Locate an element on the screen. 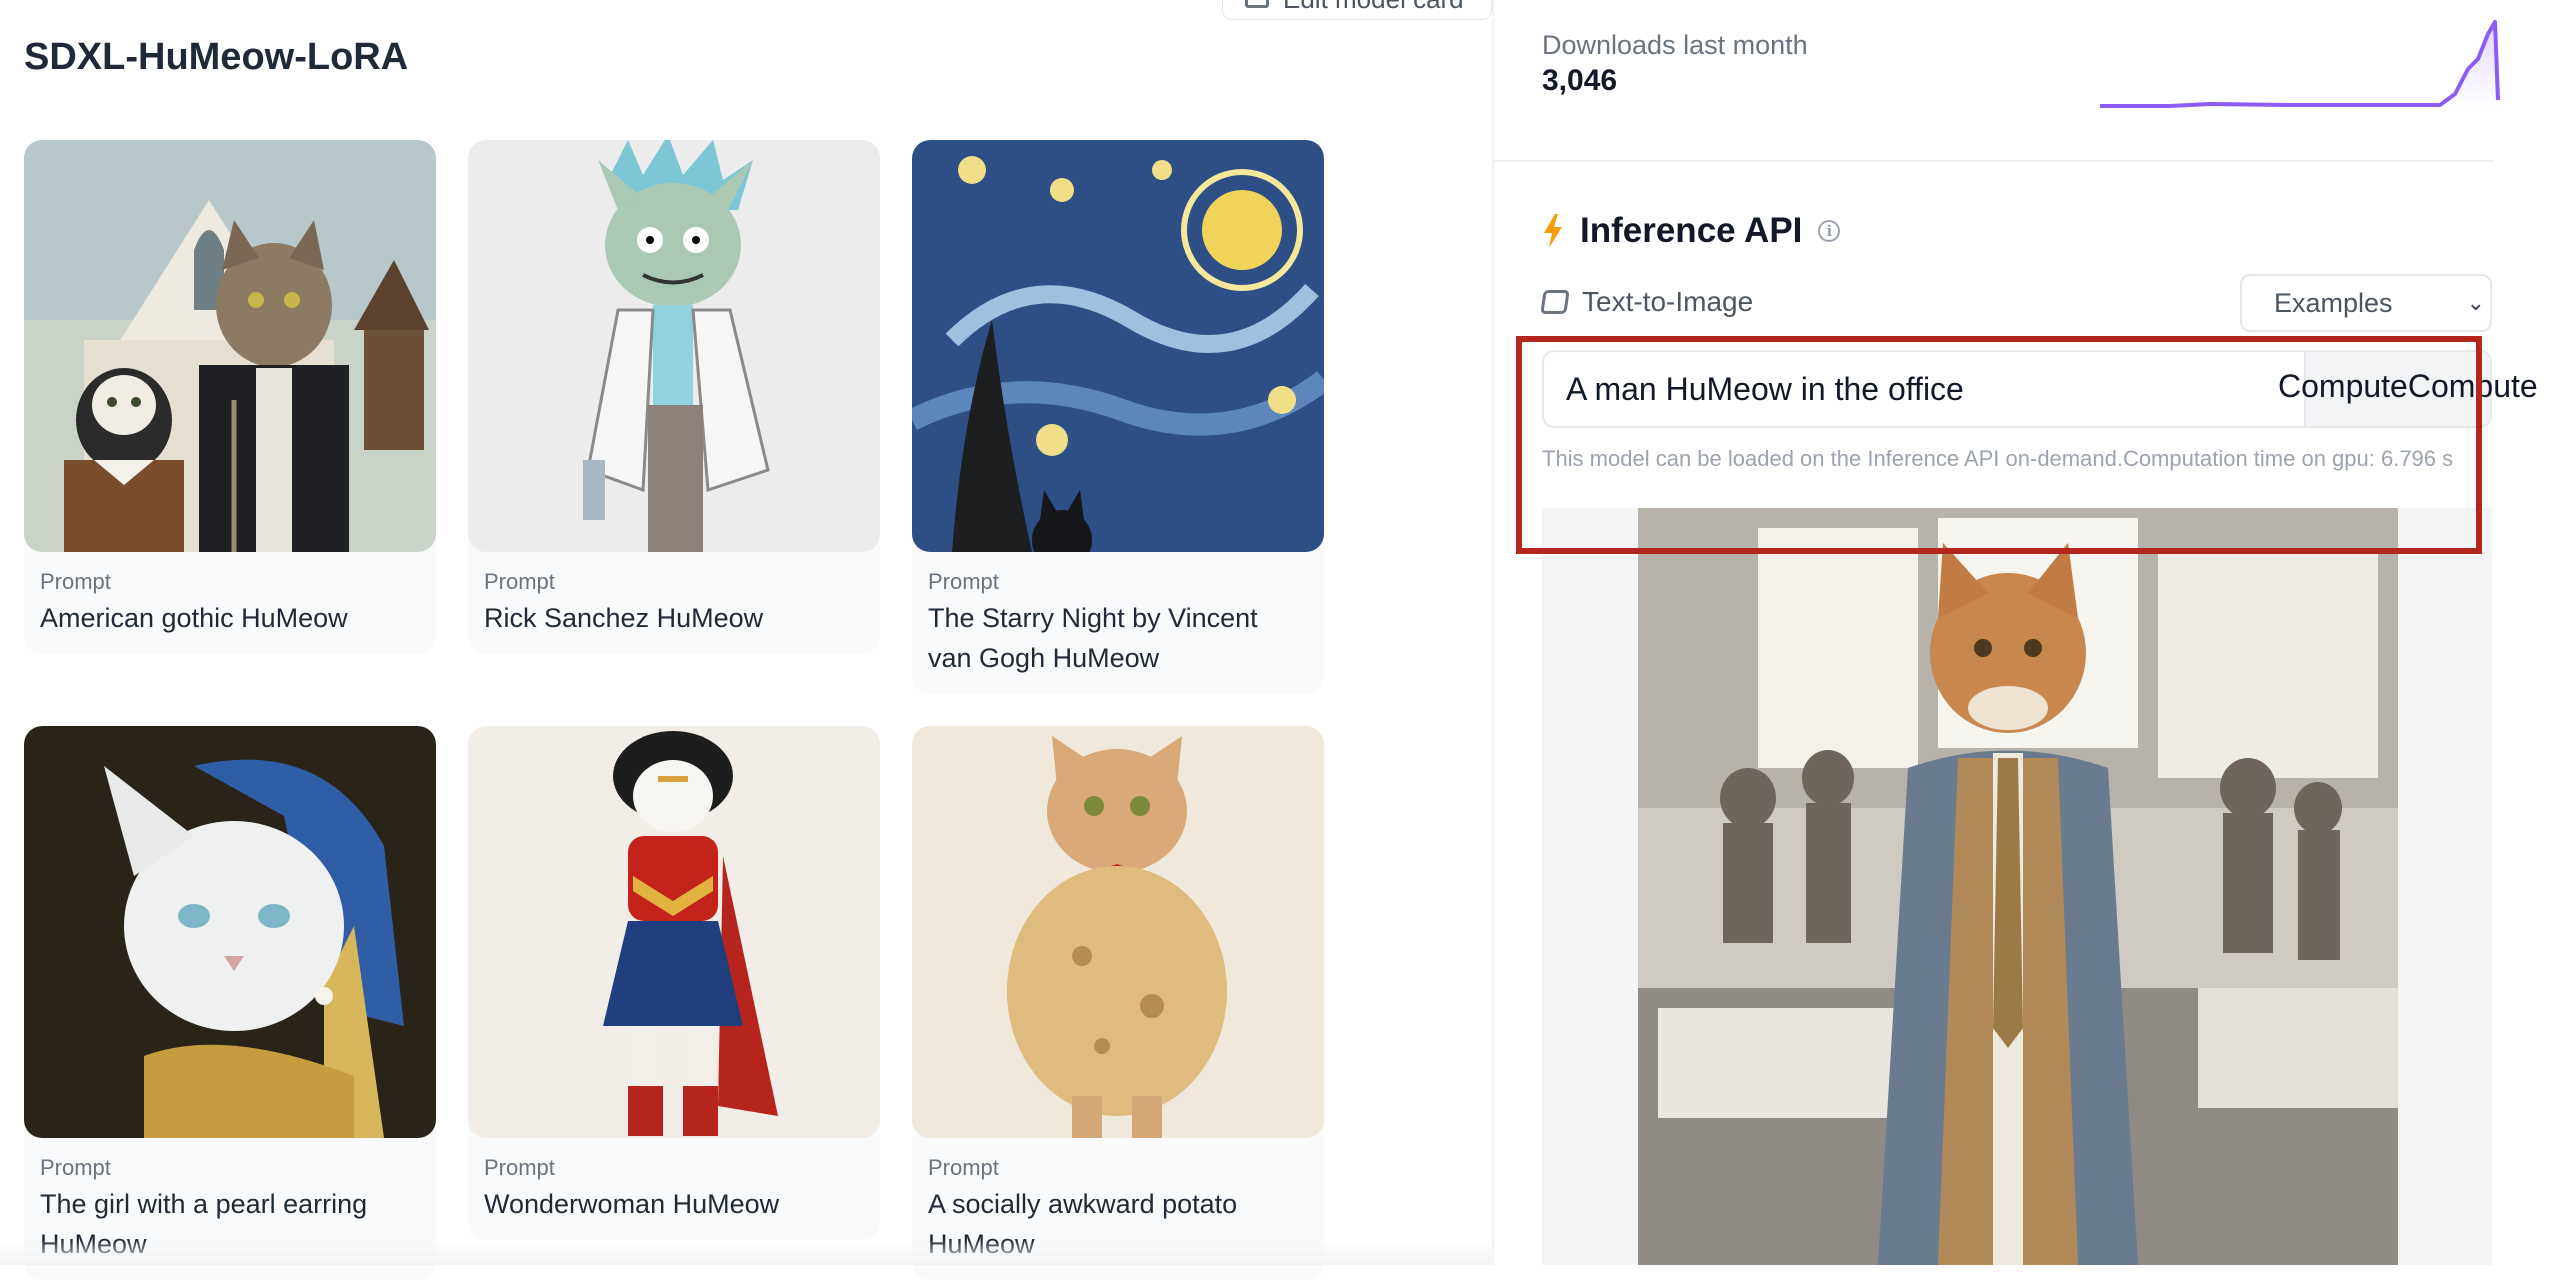  inference-api-header: Inference API i is located at coordinates (1691, 231).